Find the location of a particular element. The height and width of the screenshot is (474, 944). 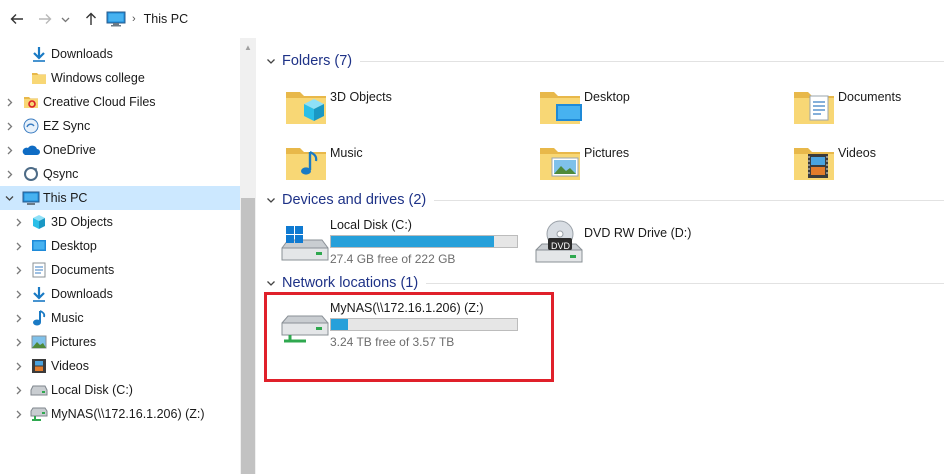

forward-button is located at coordinates (45, 19).